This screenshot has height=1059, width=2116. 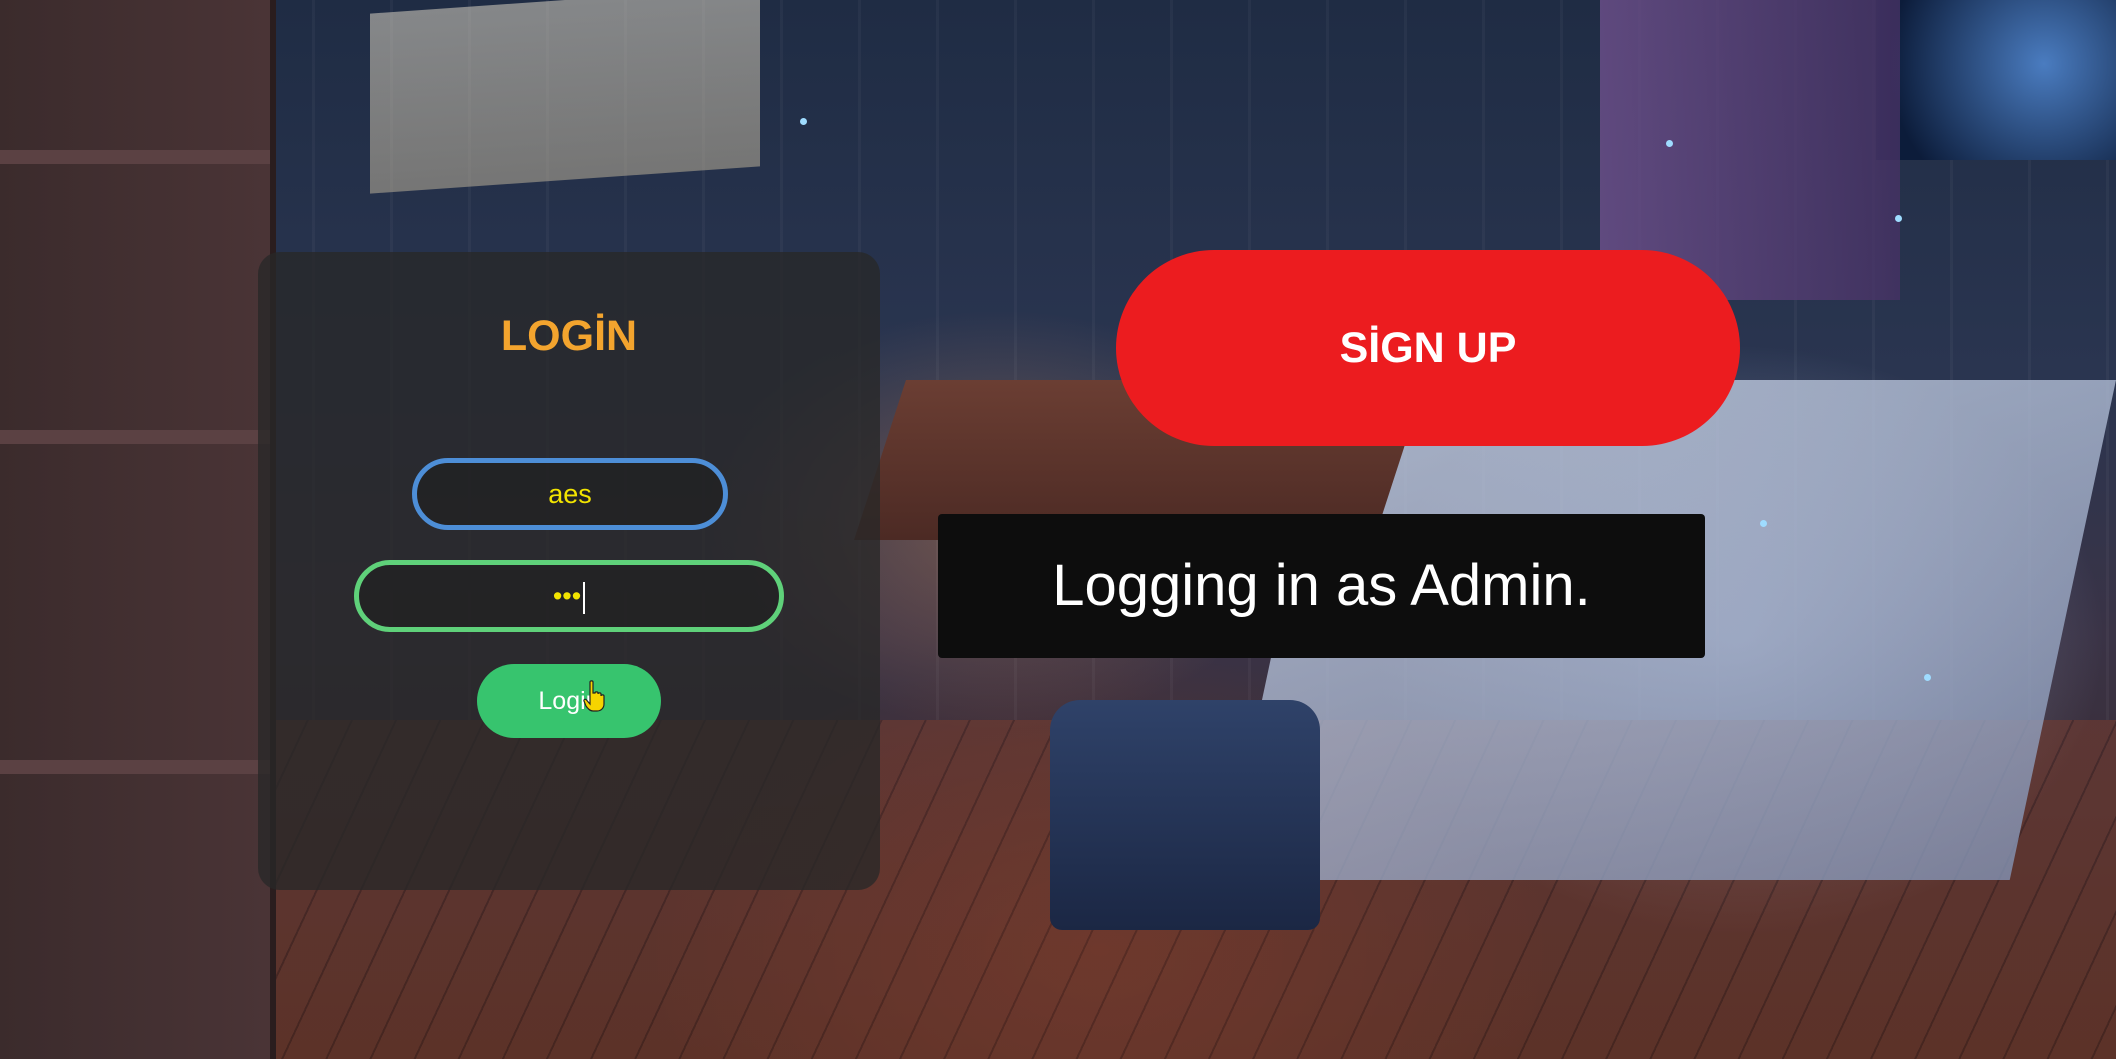 I want to click on login-button: Login, so click(x=569, y=701).